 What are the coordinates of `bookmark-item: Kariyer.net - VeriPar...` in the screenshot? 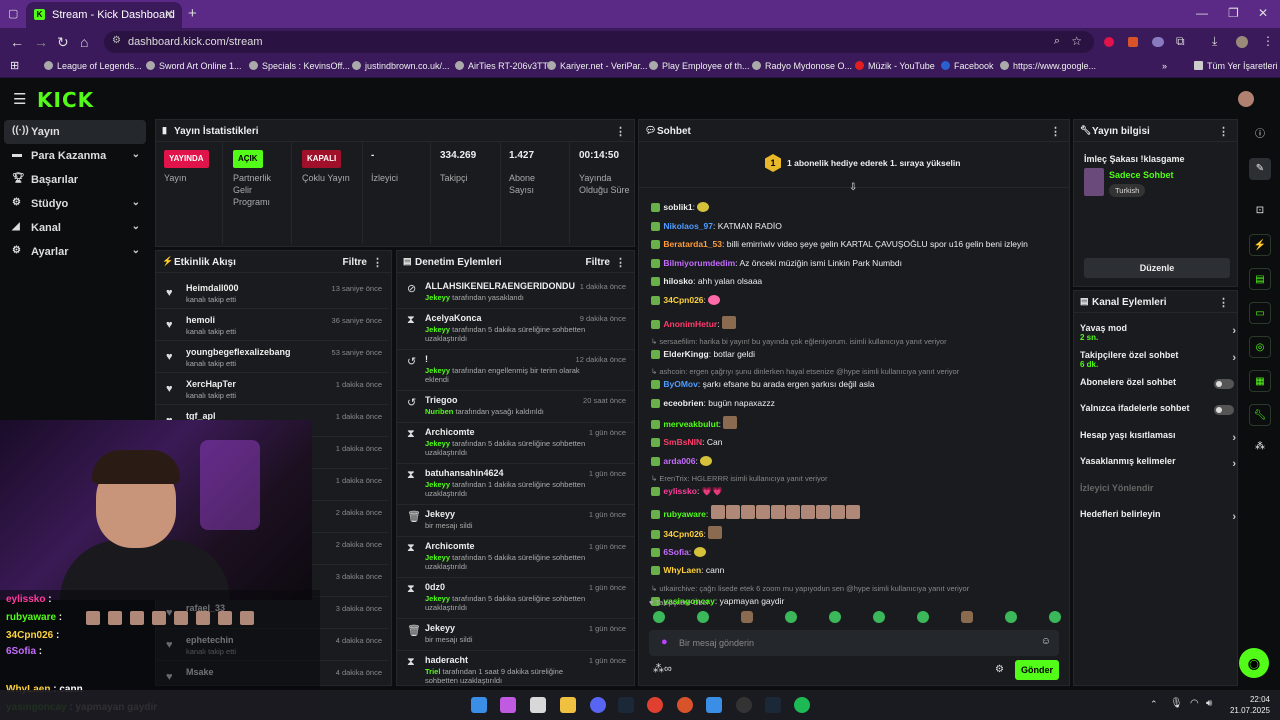 It's located at (597, 66).